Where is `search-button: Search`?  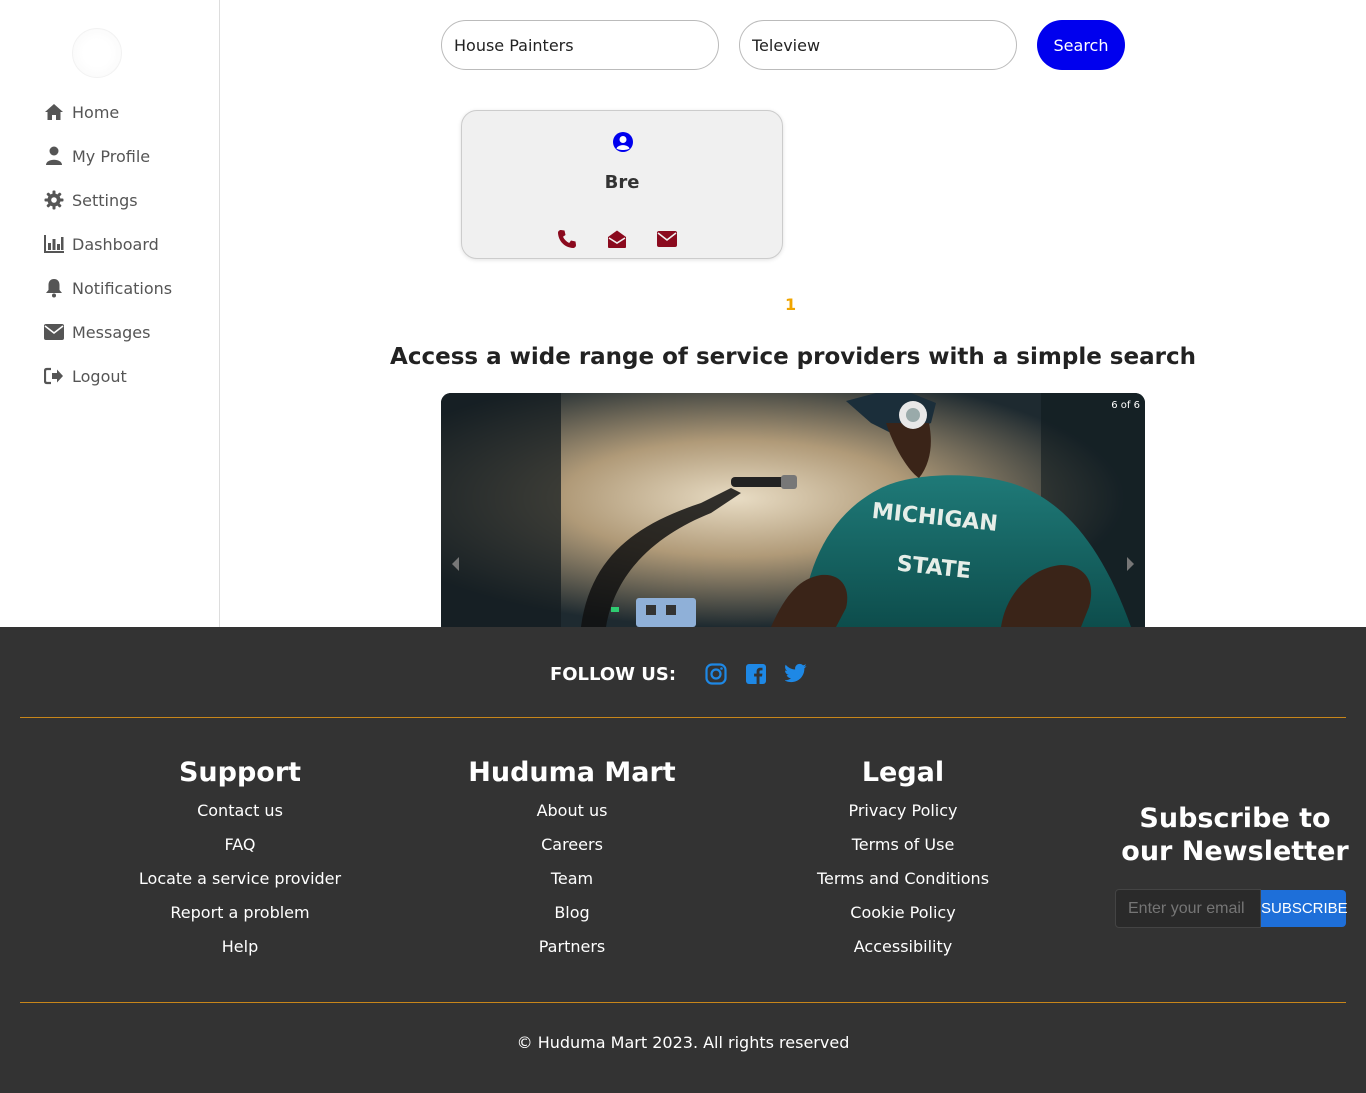 search-button: Search is located at coordinates (1081, 45).